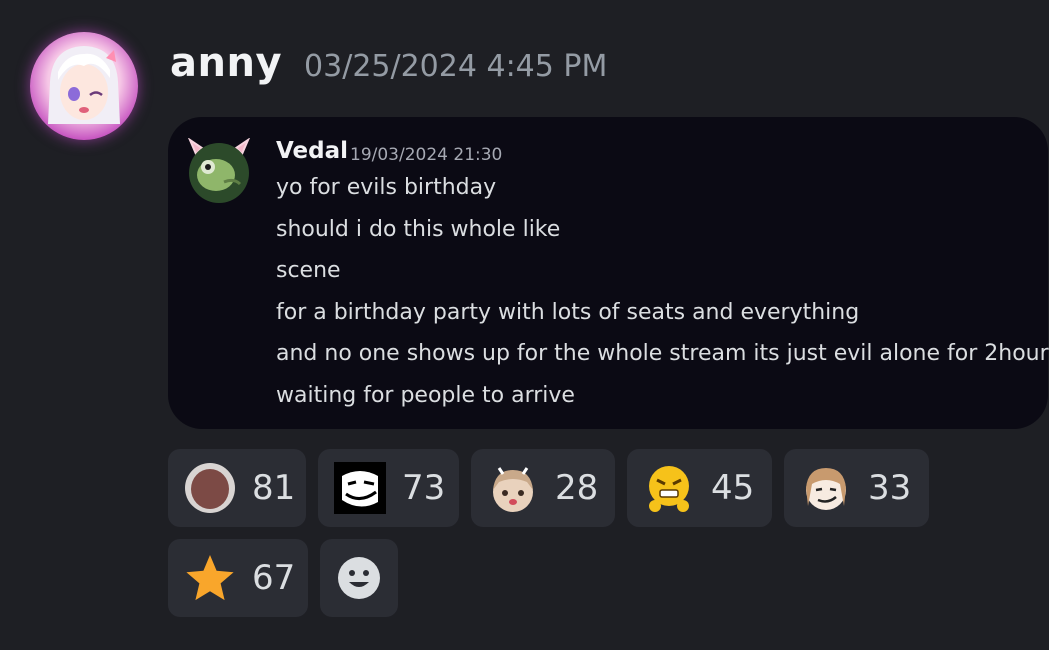 This screenshot has height=650, width=1049. What do you see at coordinates (84, 86) in the screenshot?
I see `user-avatar` at bounding box center [84, 86].